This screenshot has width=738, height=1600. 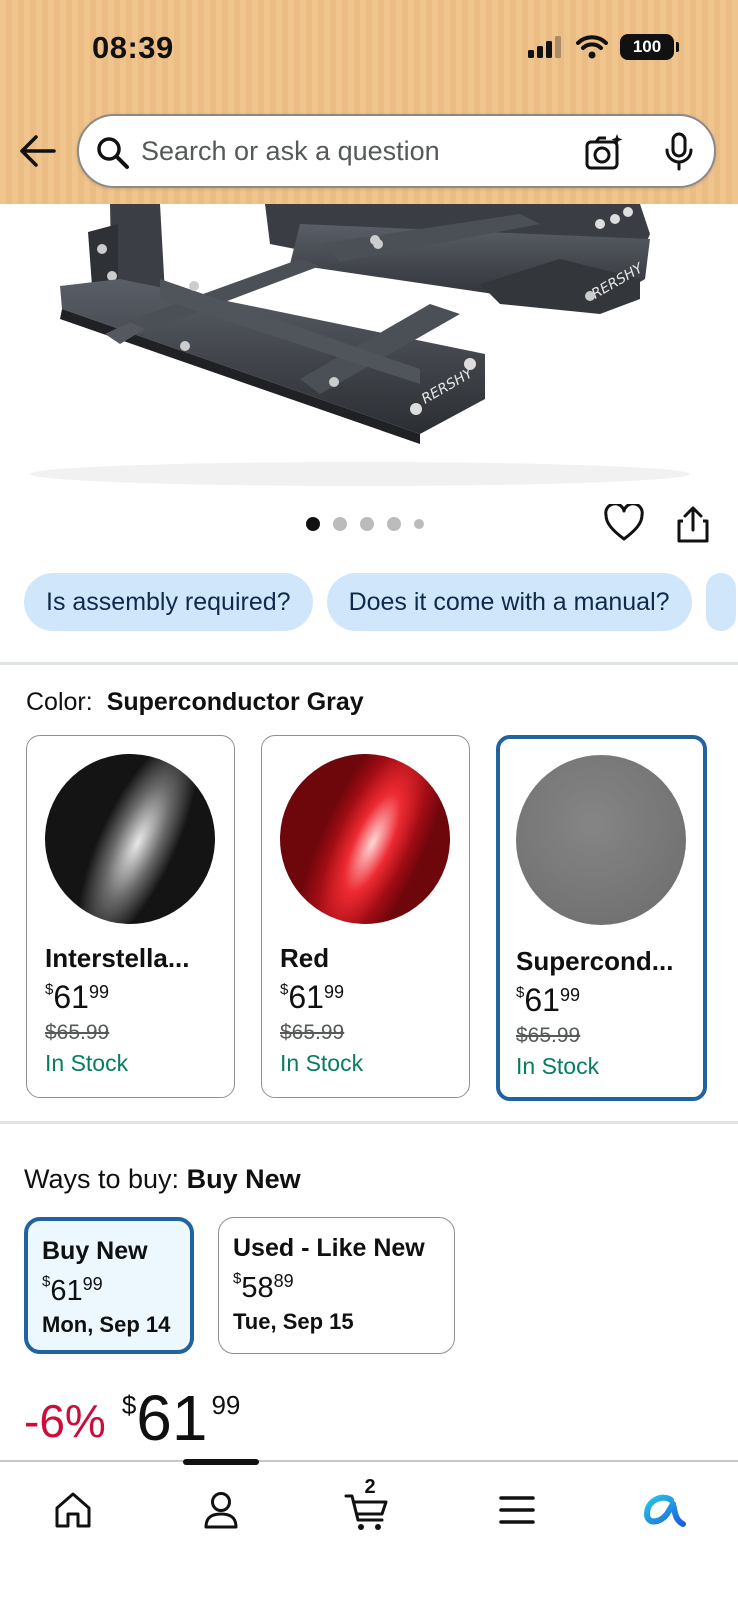 I want to click on color-label-text: Color:, so click(x=59, y=702).